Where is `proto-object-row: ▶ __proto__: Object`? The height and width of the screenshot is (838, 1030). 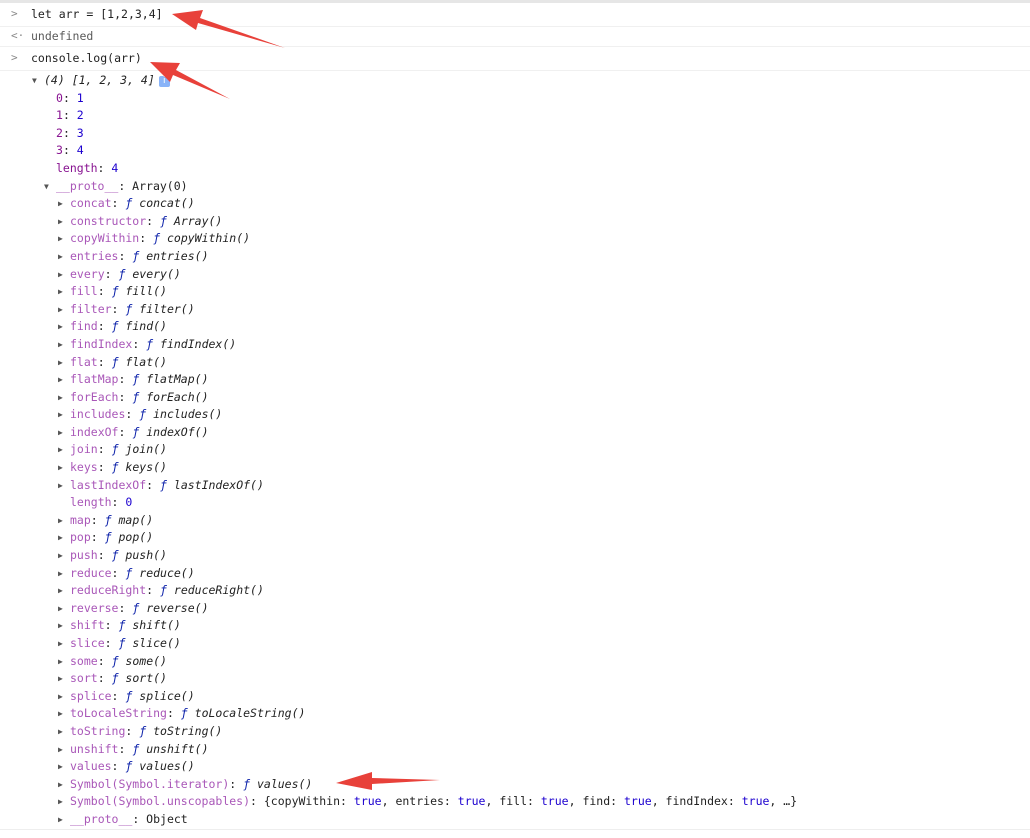
proto-object-row: ▶ __proto__: Object is located at coordinates (515, 820).